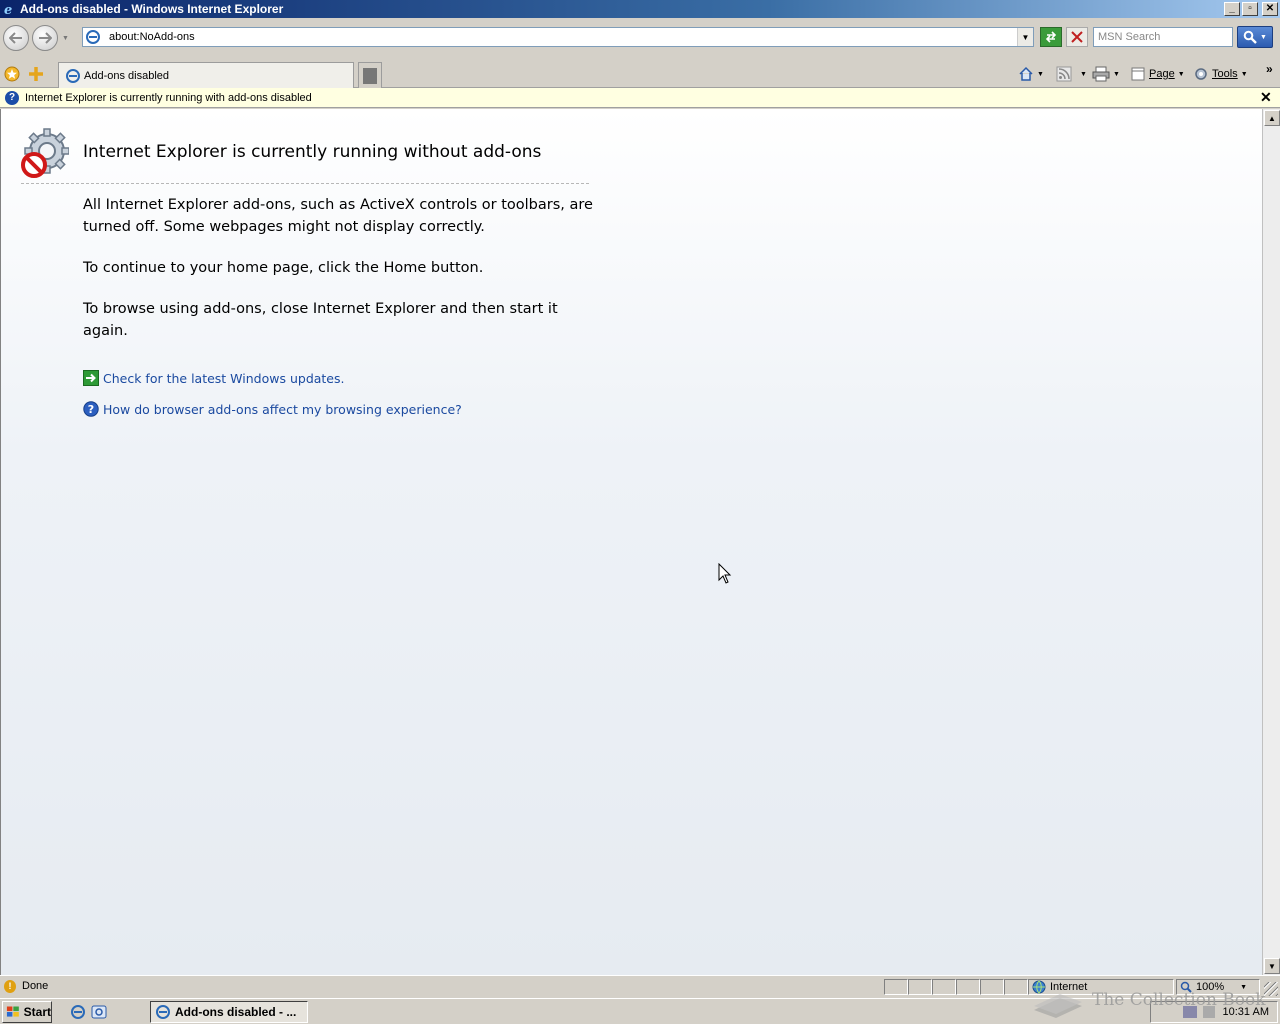  What do you see at coordinates (725, 573) in the screenshot?
I see `mouse-cursor-icon` at bounding box center [725, 573].